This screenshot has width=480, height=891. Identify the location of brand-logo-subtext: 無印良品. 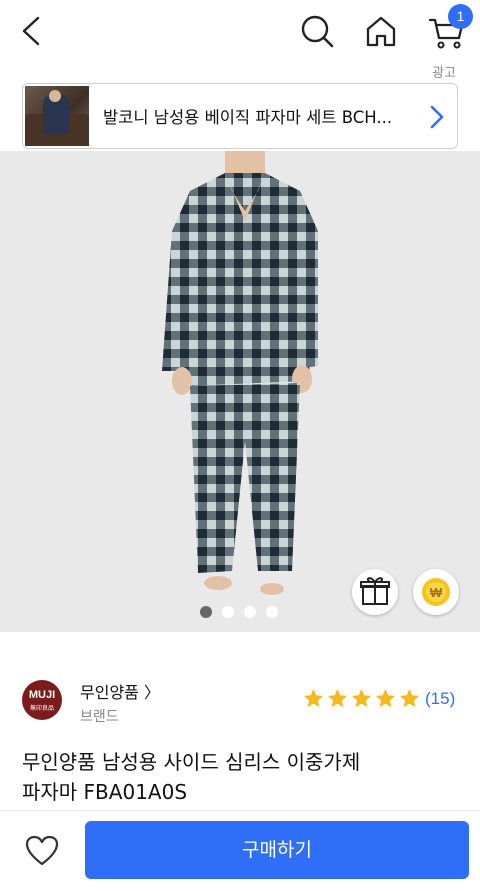
(41, 708).